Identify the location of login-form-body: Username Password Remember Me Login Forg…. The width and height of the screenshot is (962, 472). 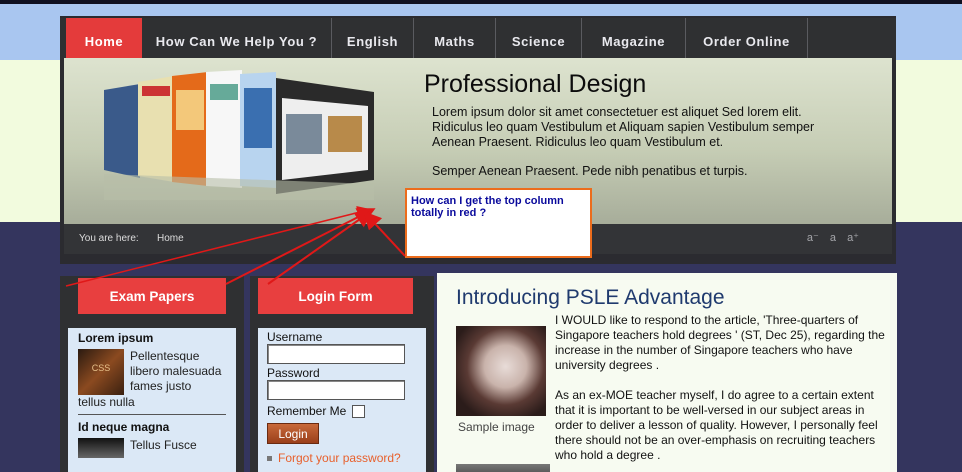
(342, 400).